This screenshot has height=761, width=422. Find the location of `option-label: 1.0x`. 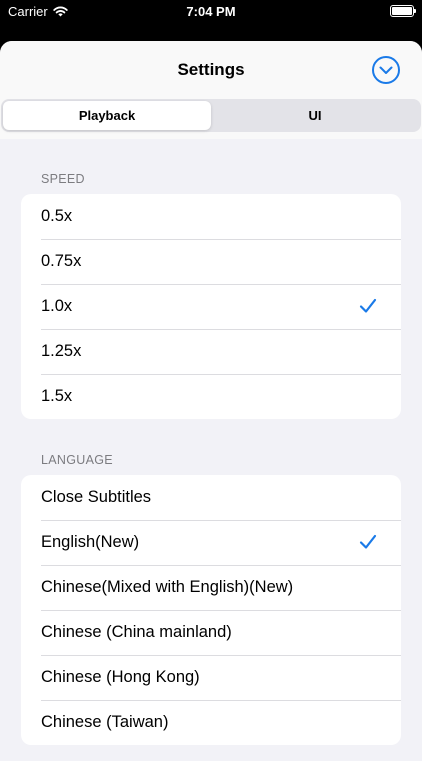

option-label: 1.0x is located at coordinates (57, 306).